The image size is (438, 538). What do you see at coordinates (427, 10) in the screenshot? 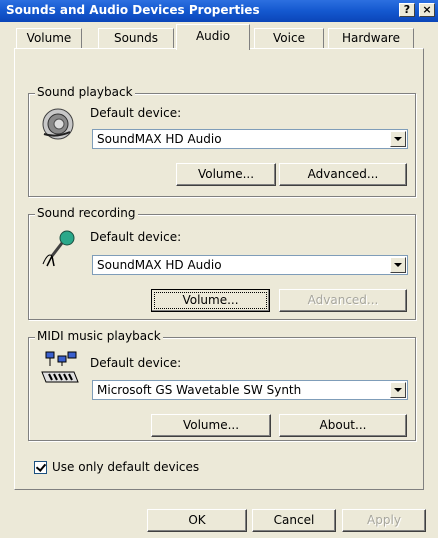
I see `close-button: ×` at bounding box center [427, 10].